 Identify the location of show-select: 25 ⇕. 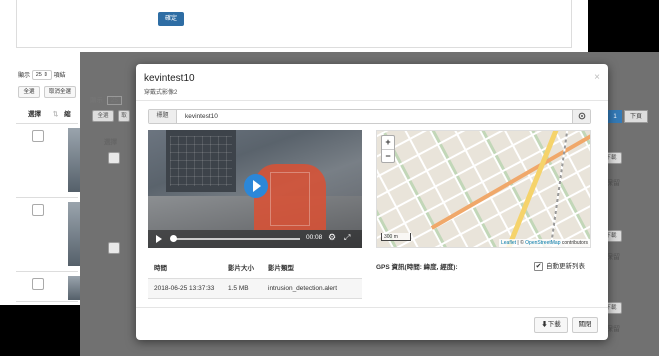
(41, 75).